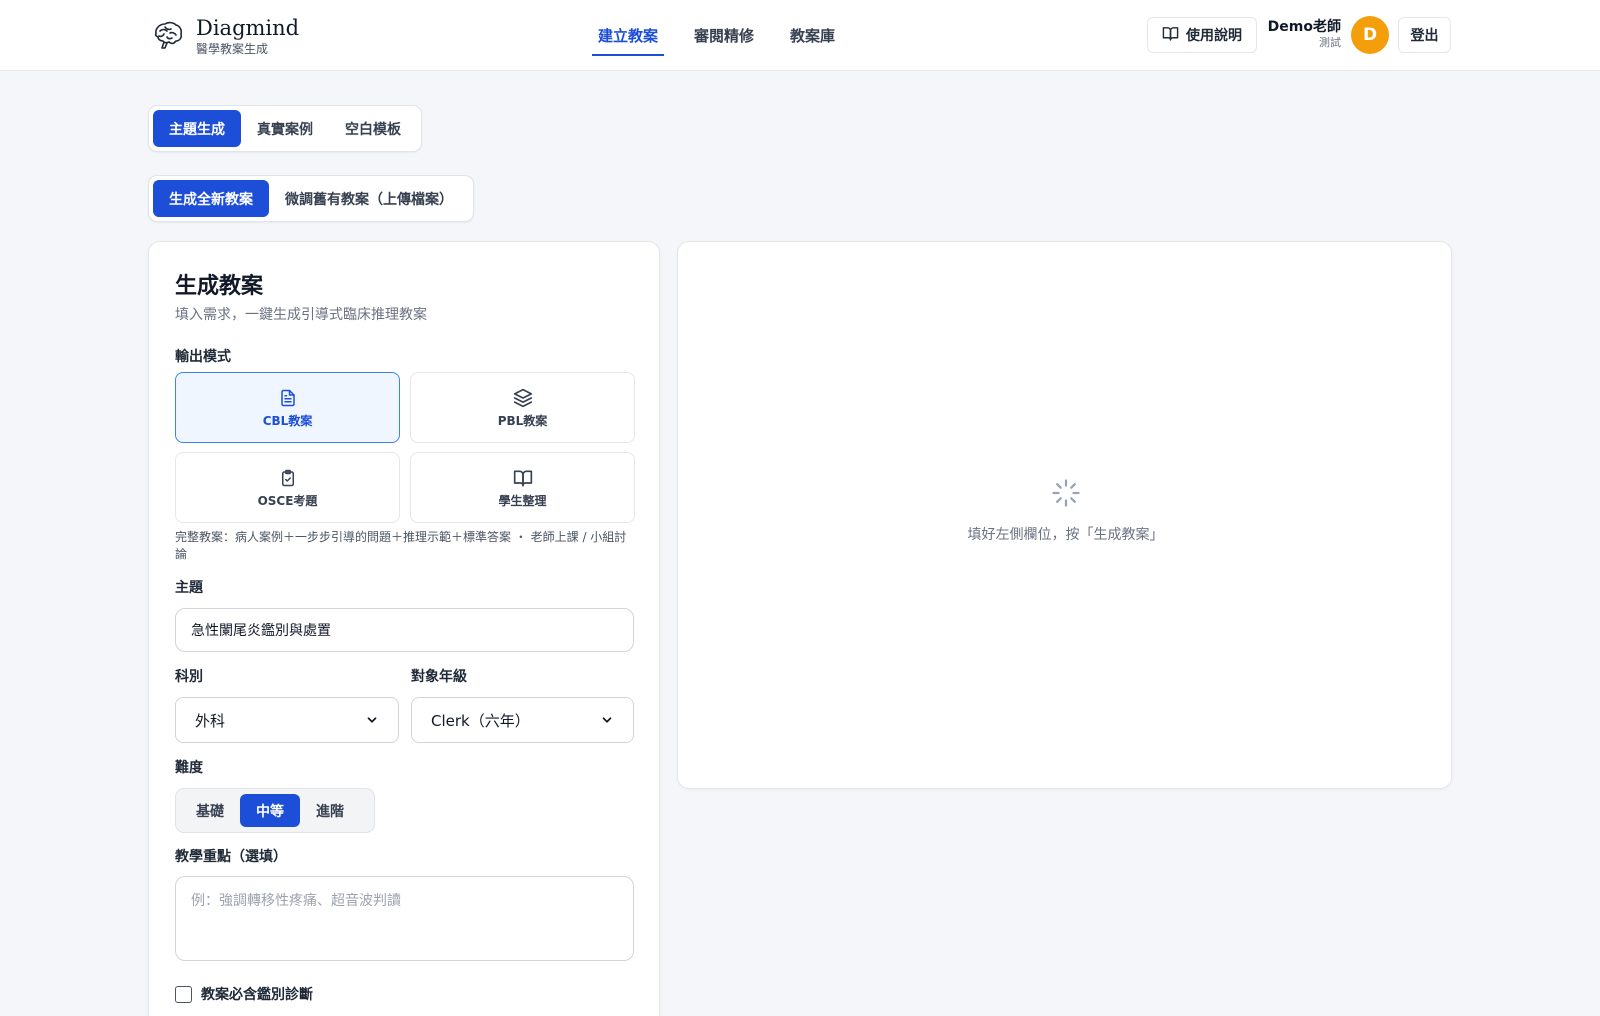 Image resolution: width=1600 pixels, height=1016 pixels. What do you see at coordinates (197, 128) in the screenshot?
I see `tab-topic-generate: 主題生成` at bounding box center [197, 128].